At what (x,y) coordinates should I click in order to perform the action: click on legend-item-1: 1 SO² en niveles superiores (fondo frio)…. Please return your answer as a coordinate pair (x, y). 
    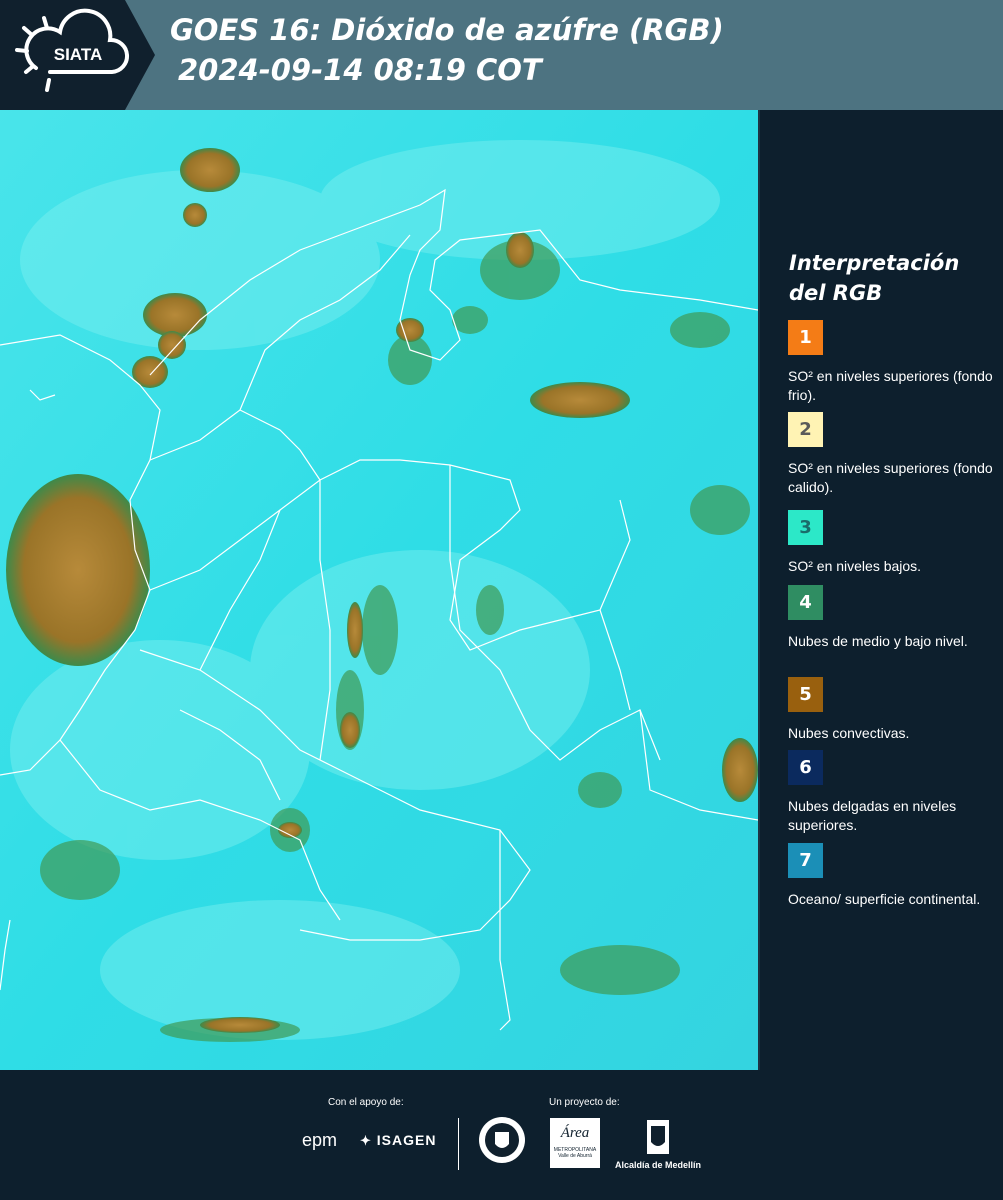
    Looking at the image, I should click on (890, 362).